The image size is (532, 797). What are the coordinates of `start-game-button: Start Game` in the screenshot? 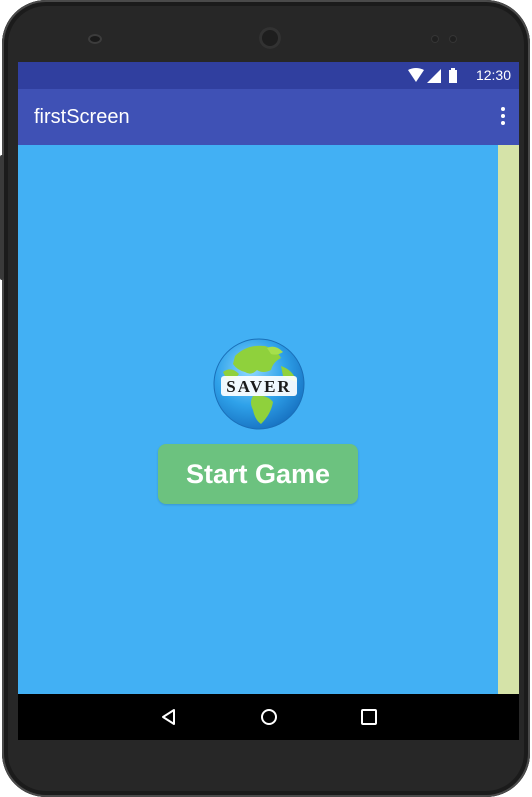 It's located at (258, 474).